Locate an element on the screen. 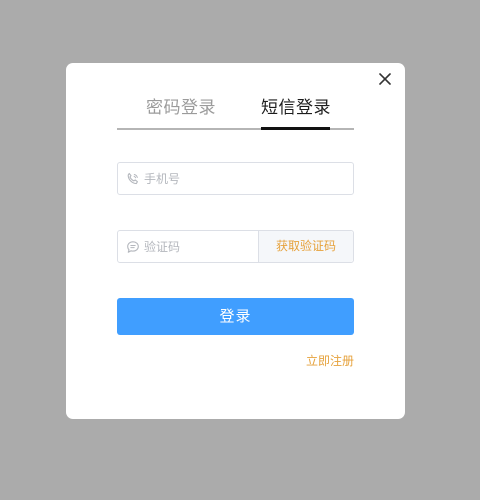 The width and height of the screenshot is (480, 500). login-tabs: 密码登录 短信登录 is located at coordinates (235, 111).